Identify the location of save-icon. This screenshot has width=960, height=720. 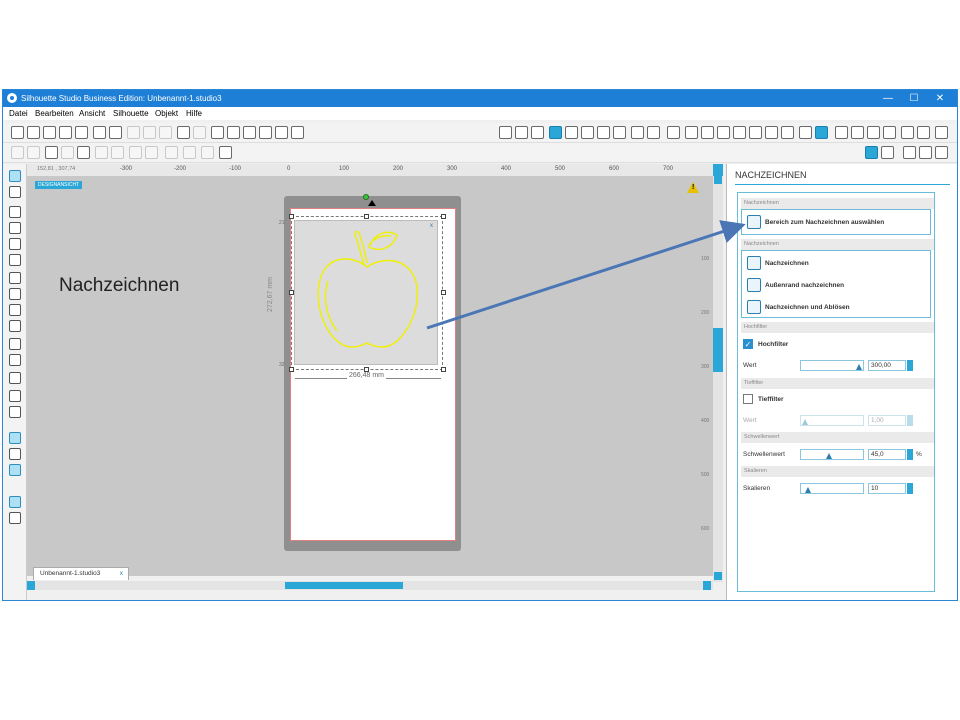
(65, 132).